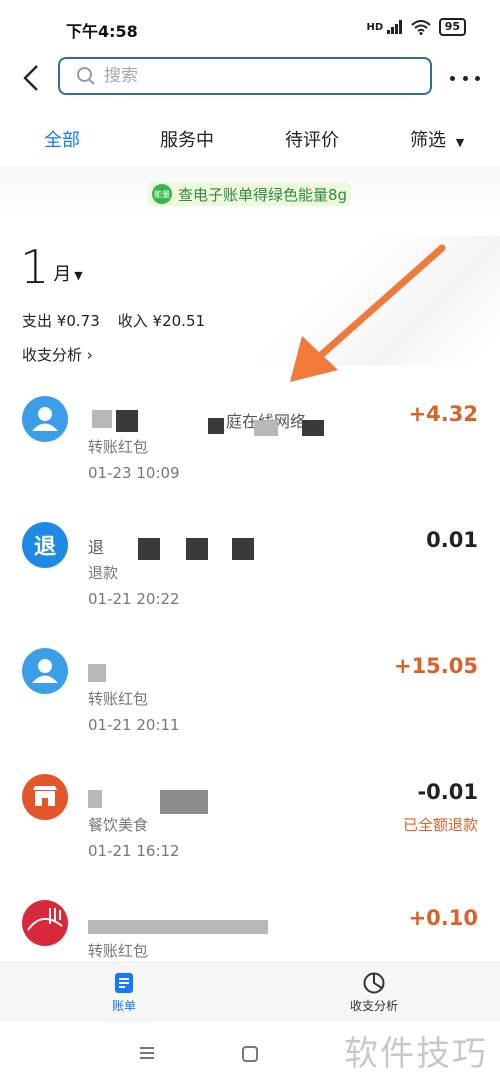 The image size is (500, 1084). Describe the element at coordinates (368, 313) in the screenshot. I see `annotation-arrow-icon` at that location.